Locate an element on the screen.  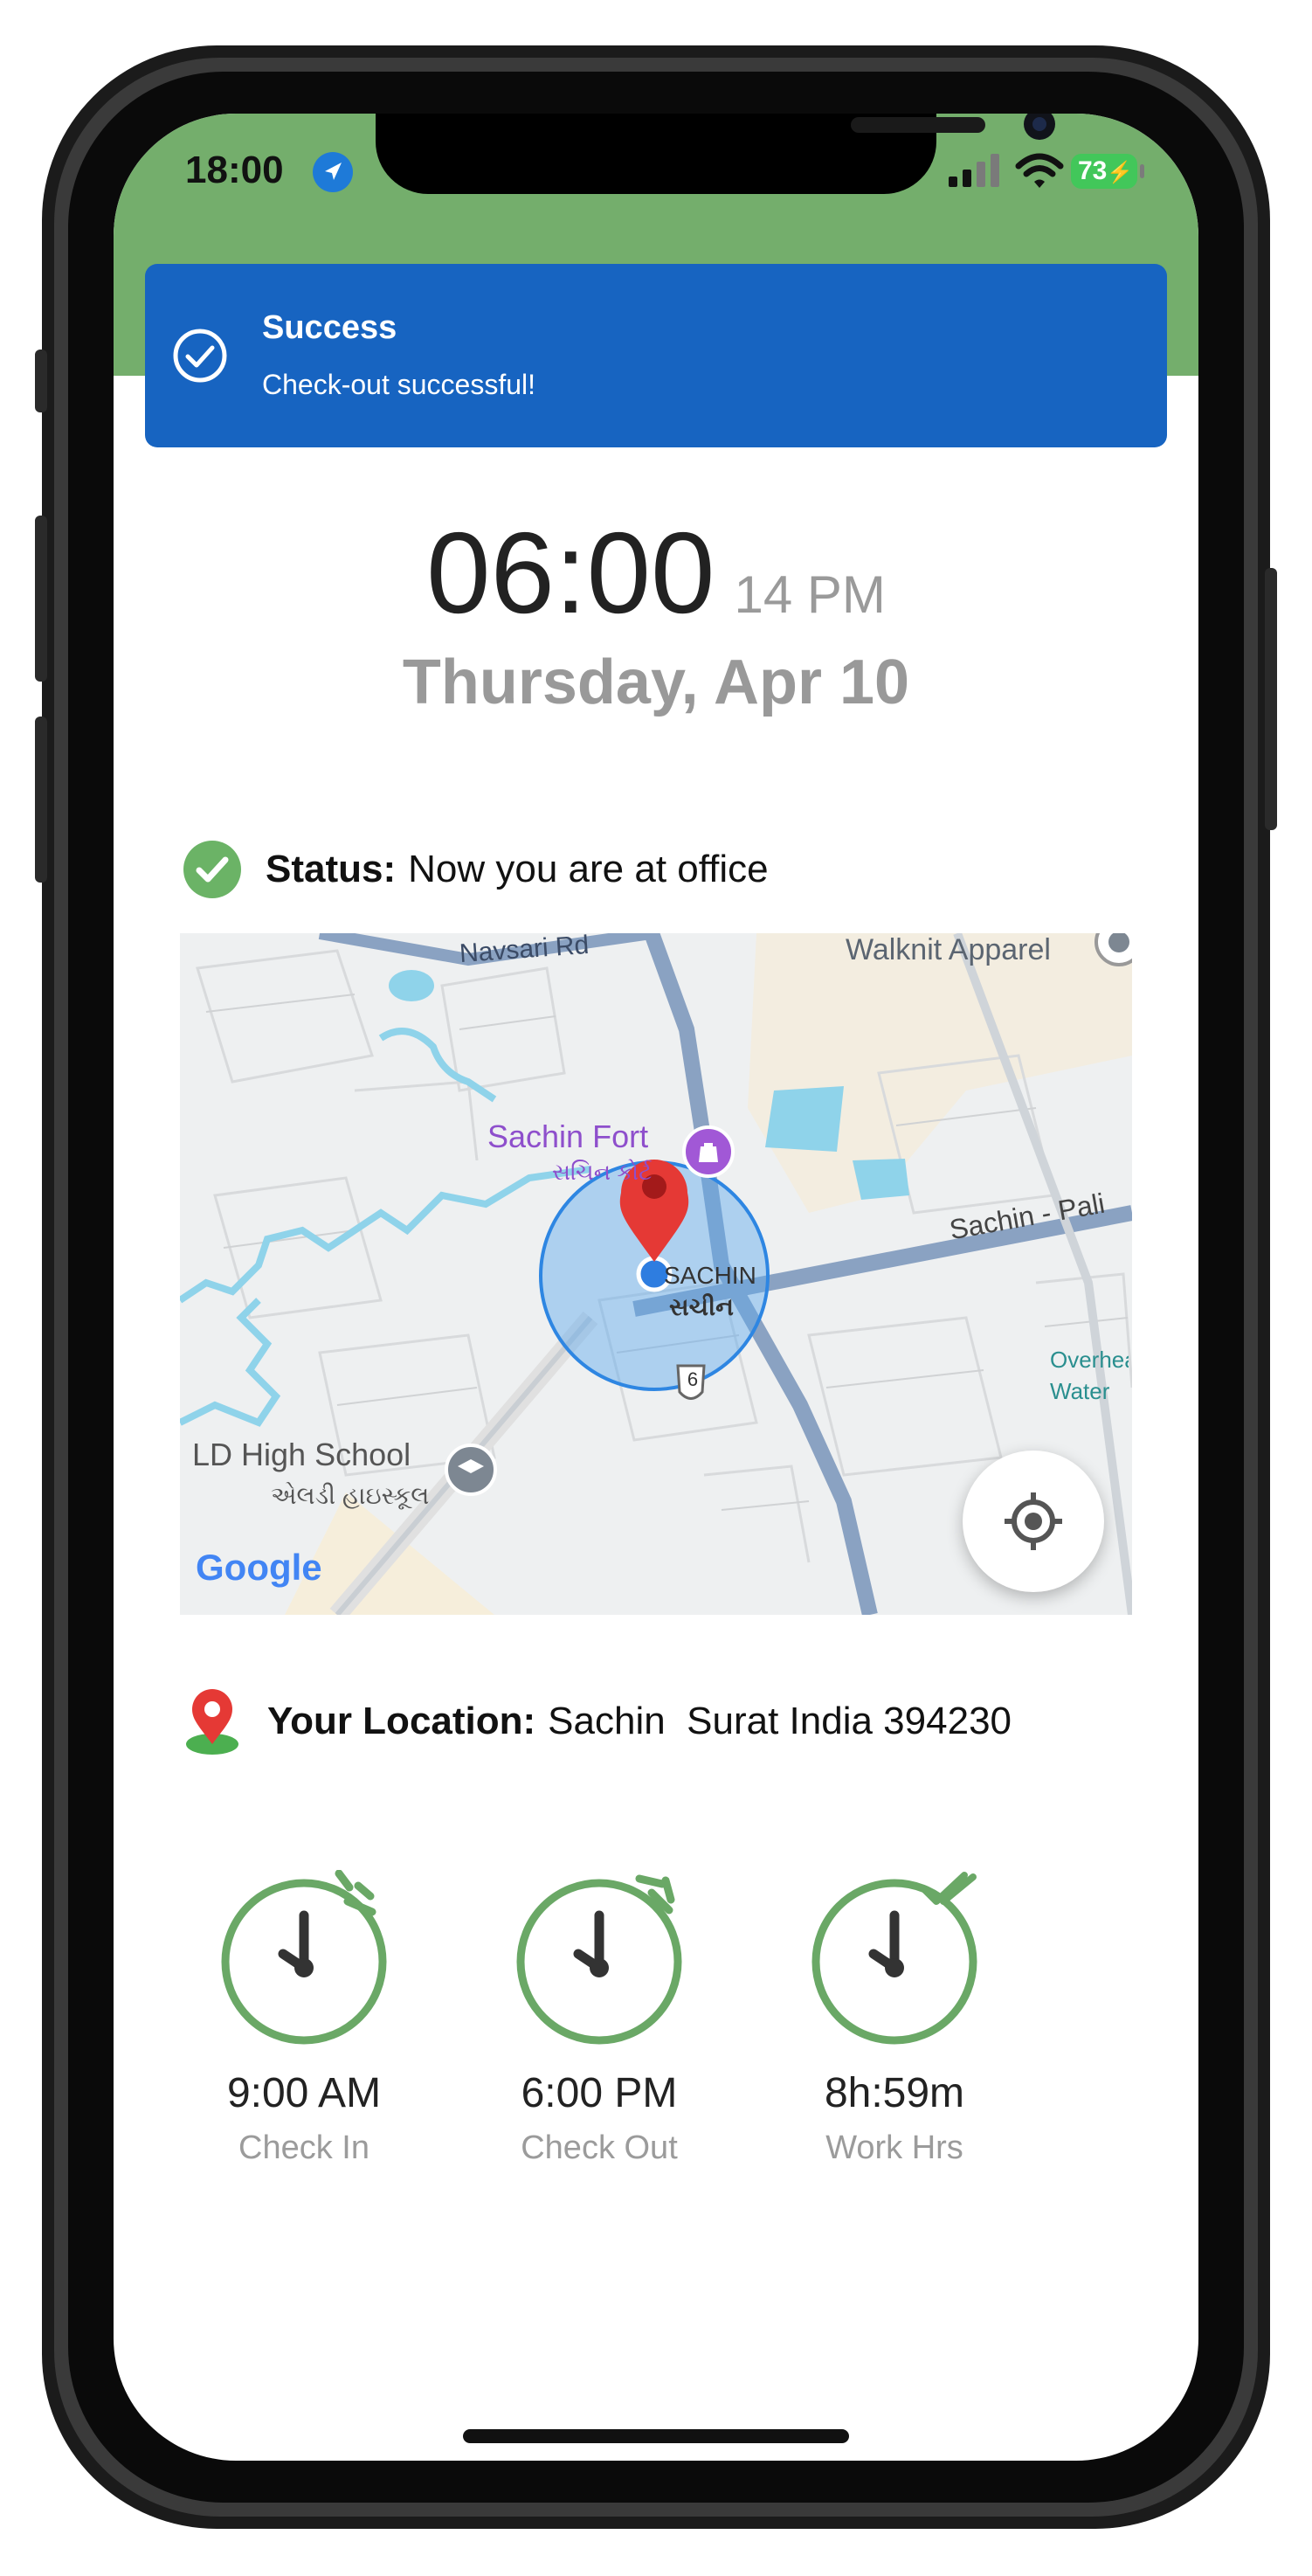
my-location-button is located at coordinates (1033, 1521).